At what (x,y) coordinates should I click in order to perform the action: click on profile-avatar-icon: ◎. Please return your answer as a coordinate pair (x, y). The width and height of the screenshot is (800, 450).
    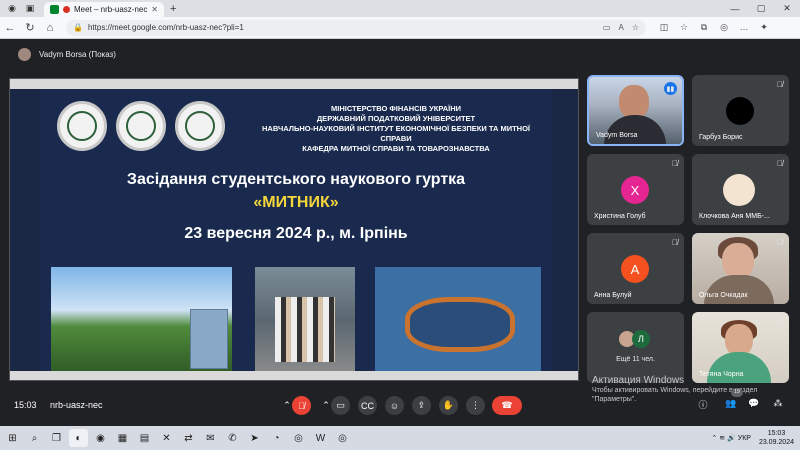
    Looking at the image, I should click on (724, 27).